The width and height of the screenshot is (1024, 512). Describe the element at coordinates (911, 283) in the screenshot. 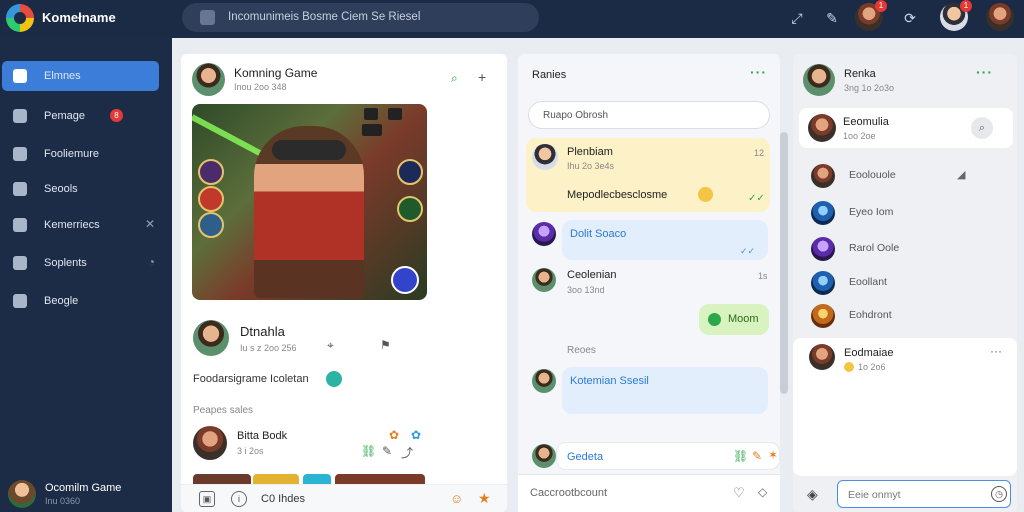

I see `list-item: Eoollant` at that location.